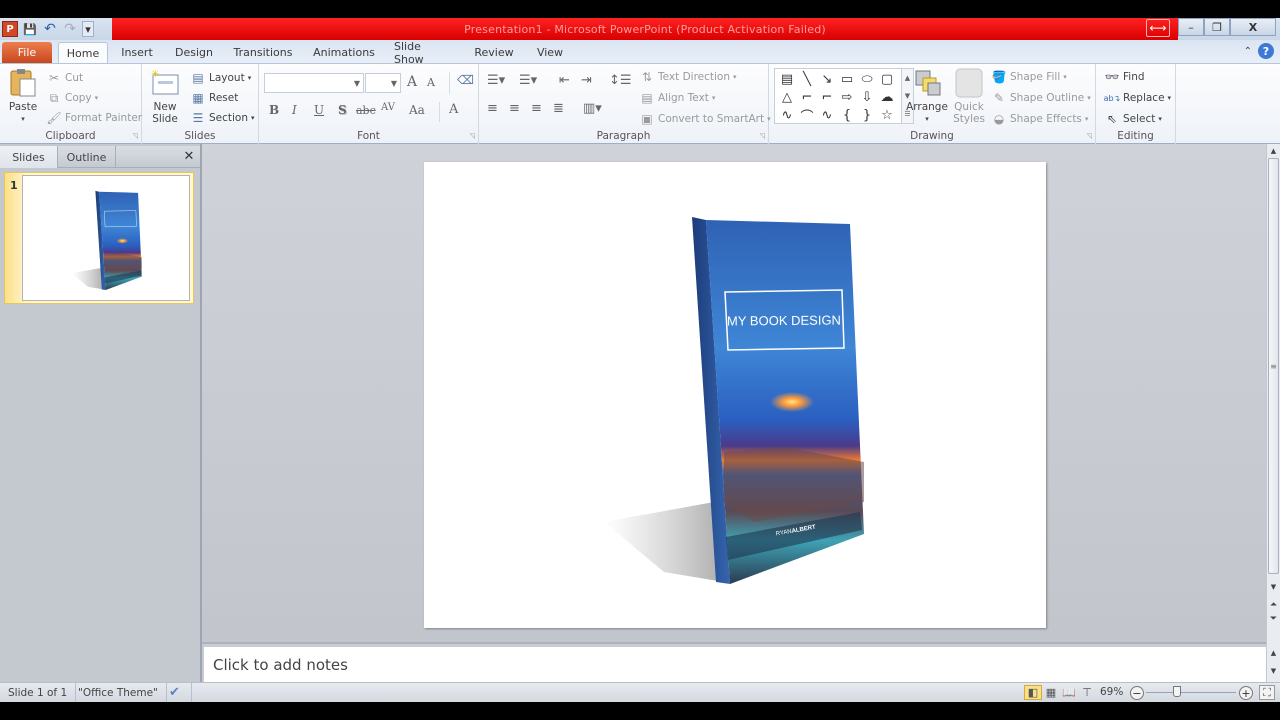  Describe the element at coordinates (620, 80) in the screenshot. I see `line-spacing-icon: ↕☰` at that location.